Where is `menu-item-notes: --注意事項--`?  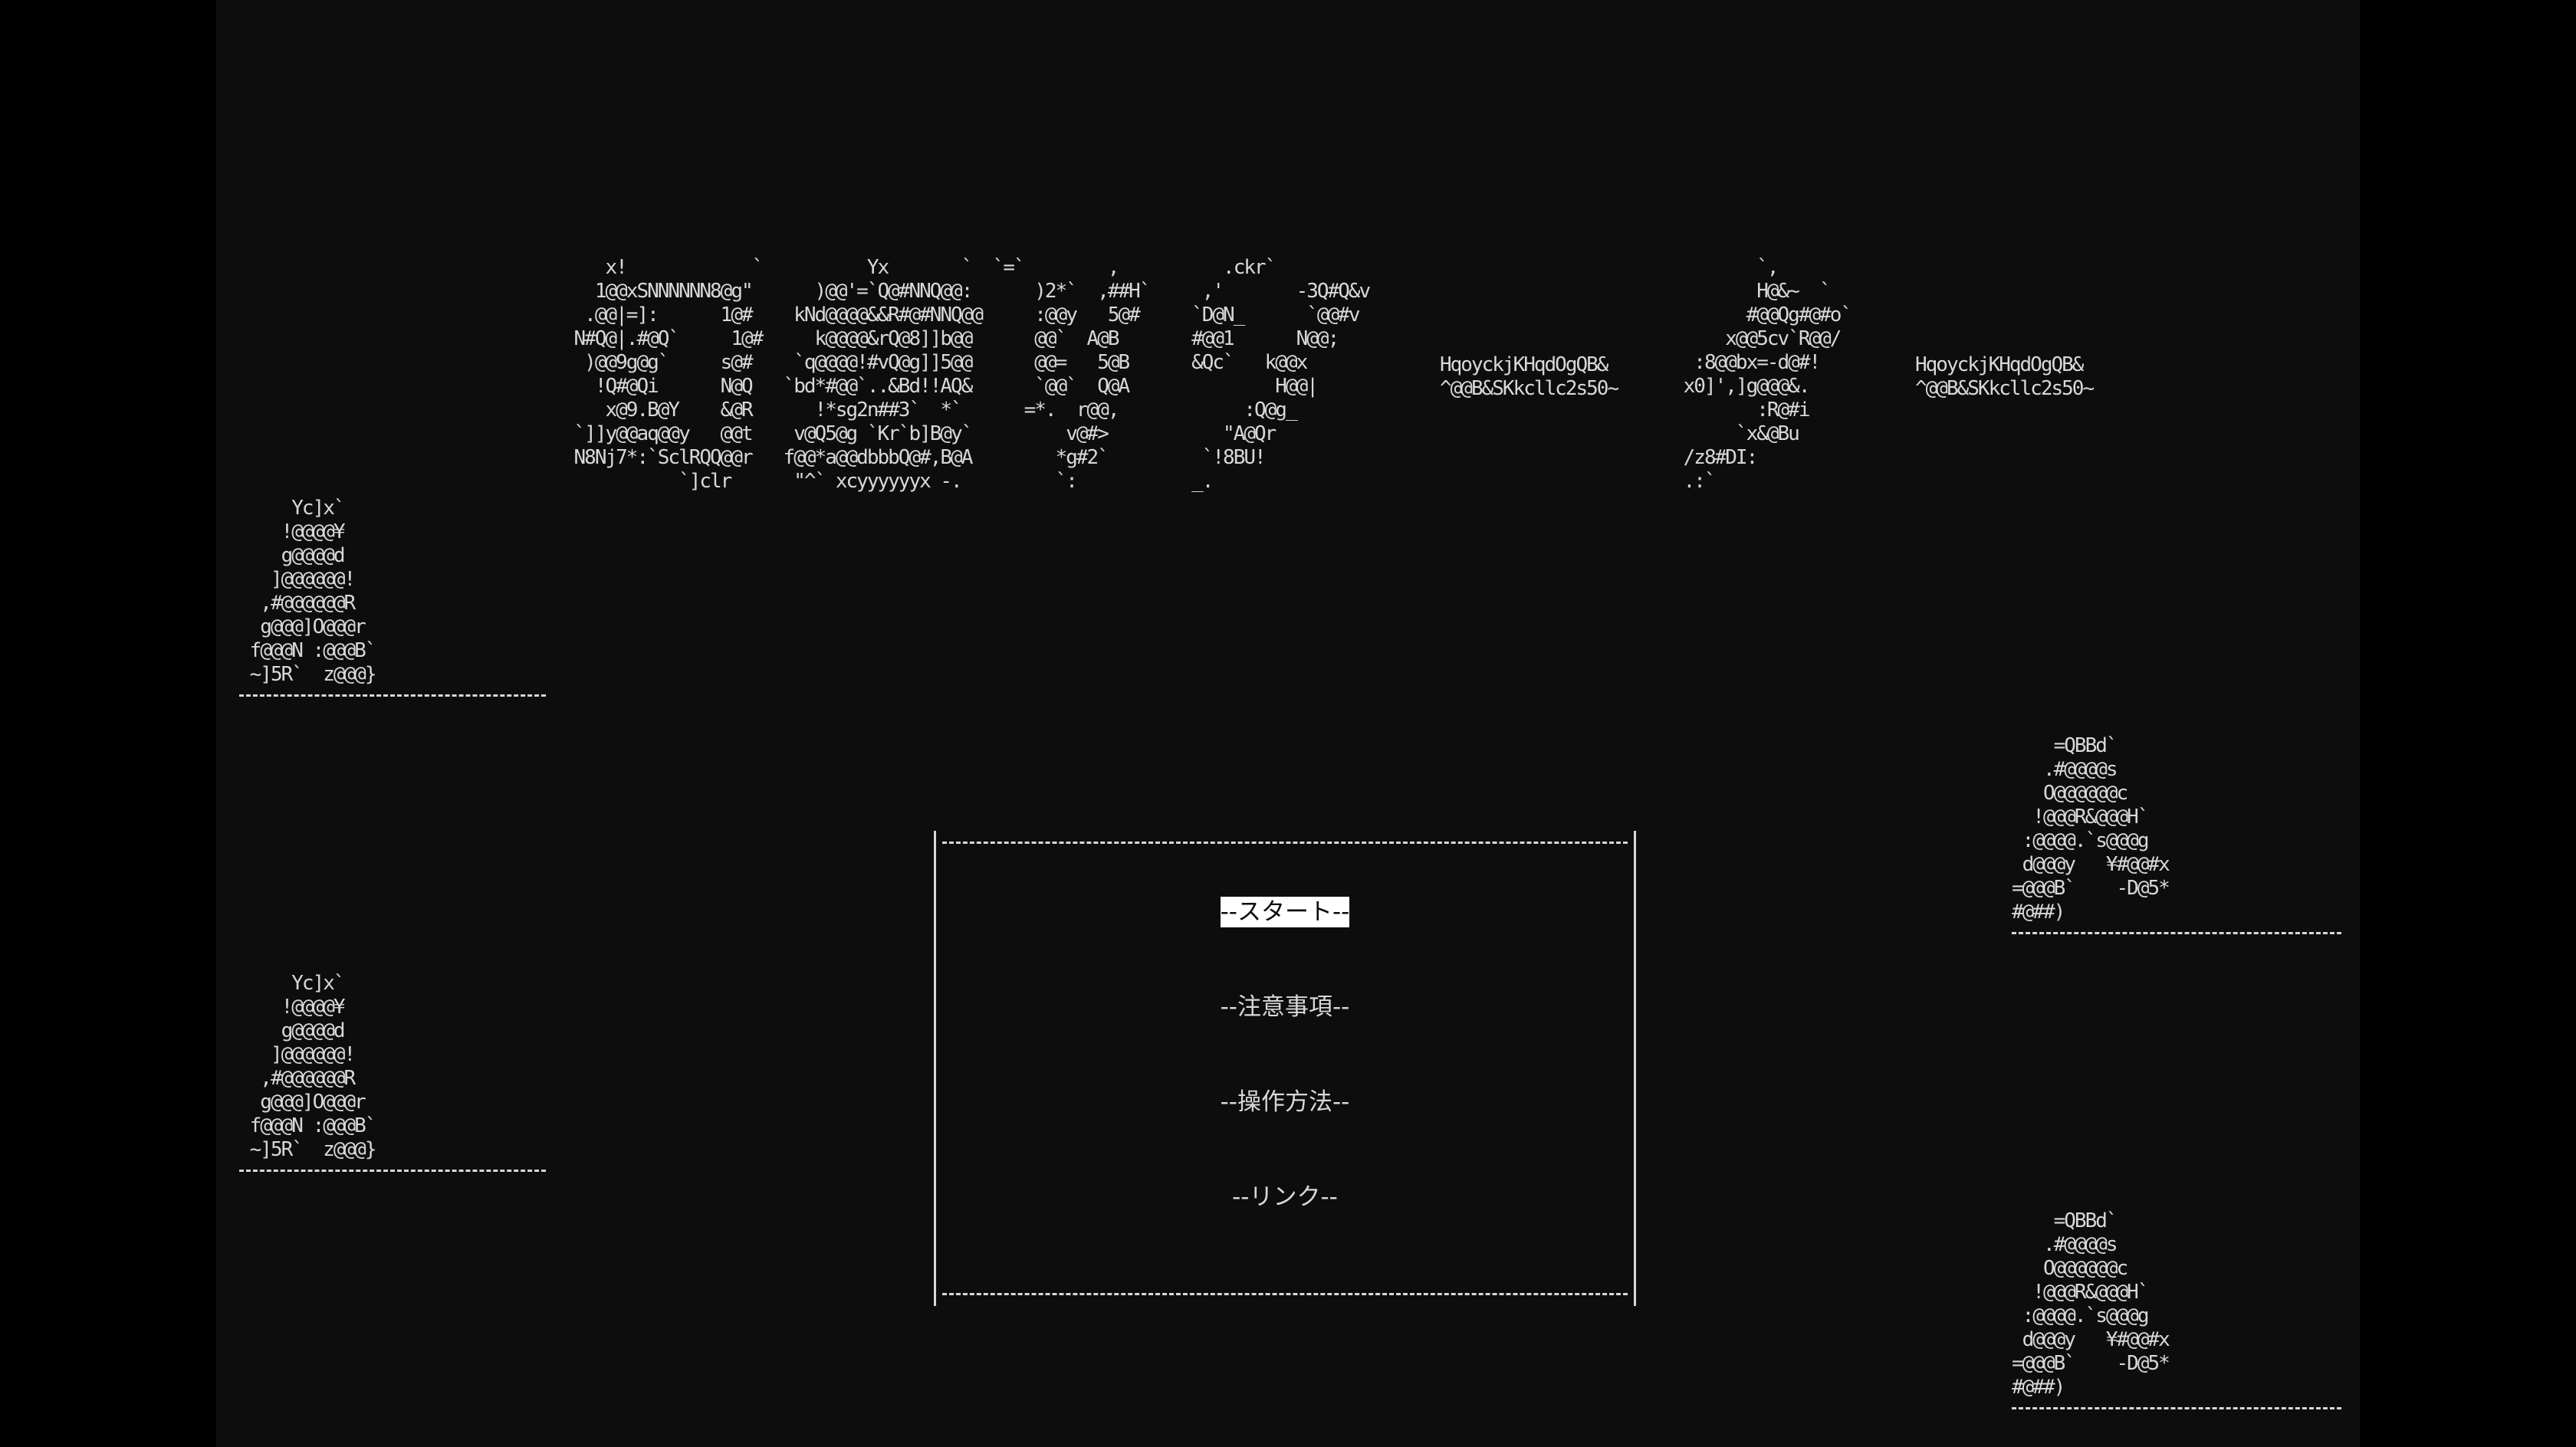 menu-item-notes: --注意事項-- is located at coordinates (1285, 1007).